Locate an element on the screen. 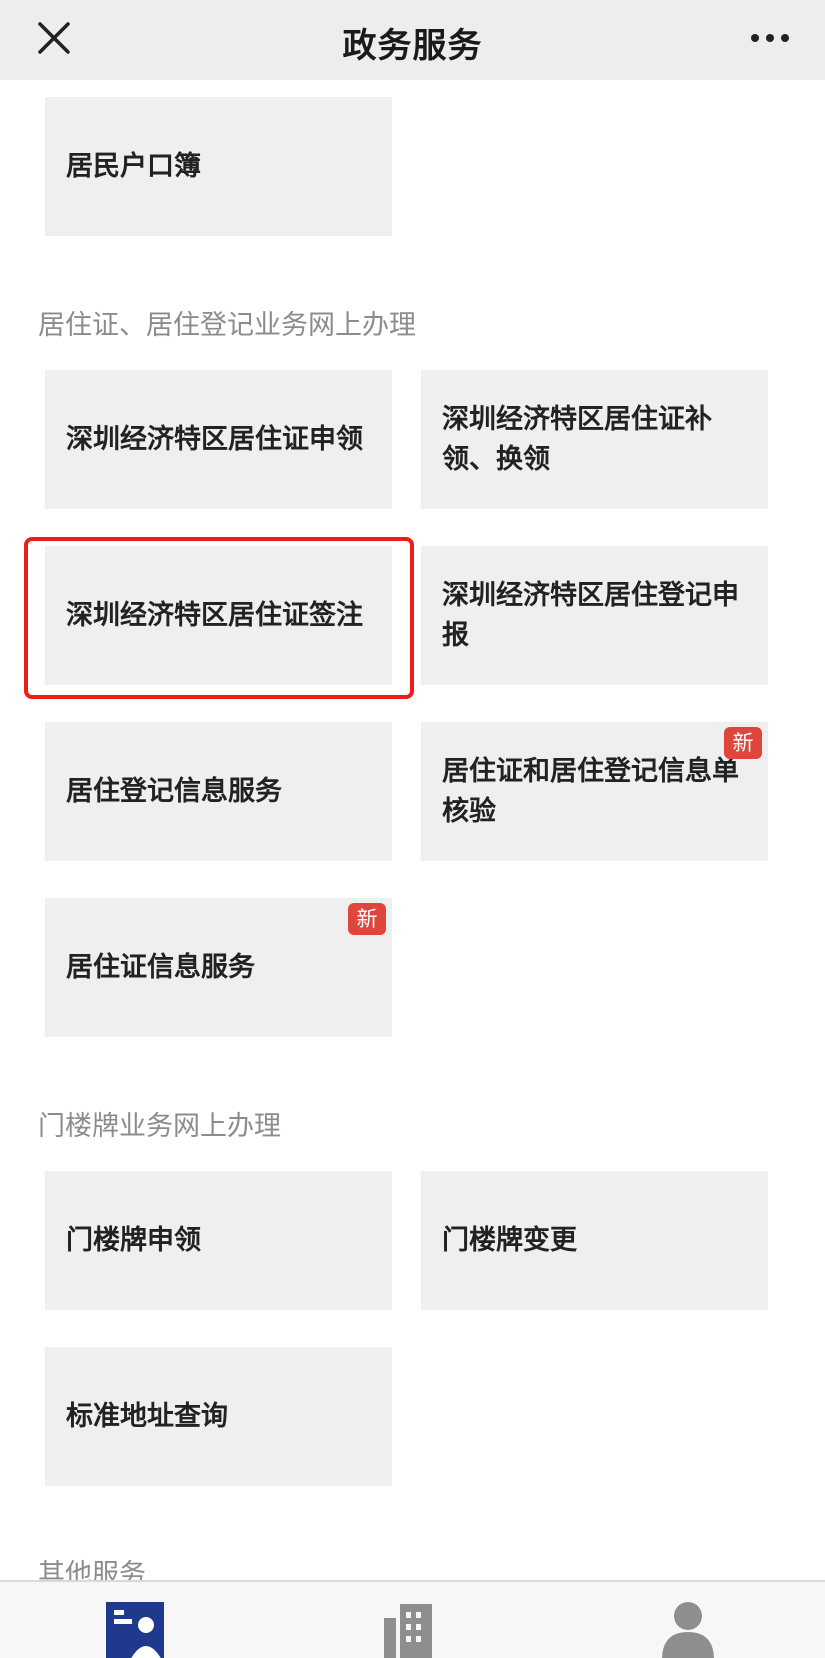  user-icon is located at coordinates (688, 1630).